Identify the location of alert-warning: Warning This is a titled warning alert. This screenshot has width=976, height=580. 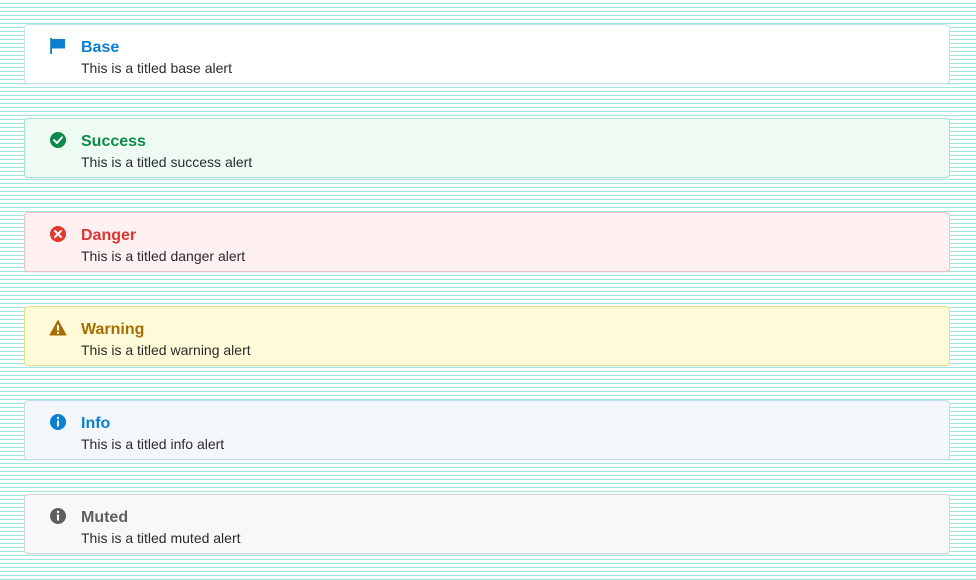
(487, 336).